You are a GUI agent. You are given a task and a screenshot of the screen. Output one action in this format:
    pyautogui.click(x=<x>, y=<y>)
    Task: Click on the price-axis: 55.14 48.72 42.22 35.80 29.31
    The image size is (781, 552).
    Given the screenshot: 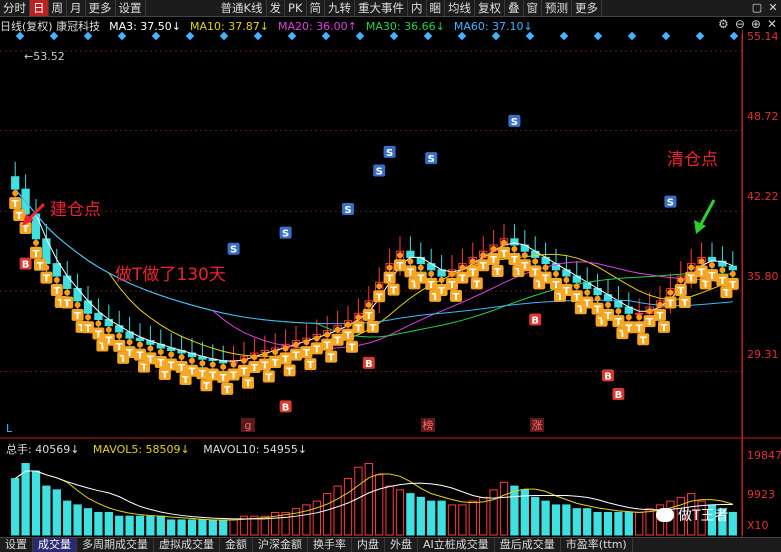 What is the action you would take?
    pyautogui.click(x=761, y=235)
    